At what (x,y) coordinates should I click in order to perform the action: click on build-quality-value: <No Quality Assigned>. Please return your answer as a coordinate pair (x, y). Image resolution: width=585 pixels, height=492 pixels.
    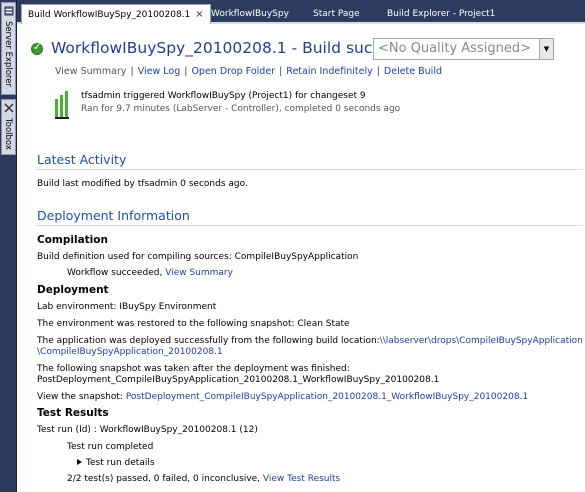
    Looking at the image, I should click on (454, 48).